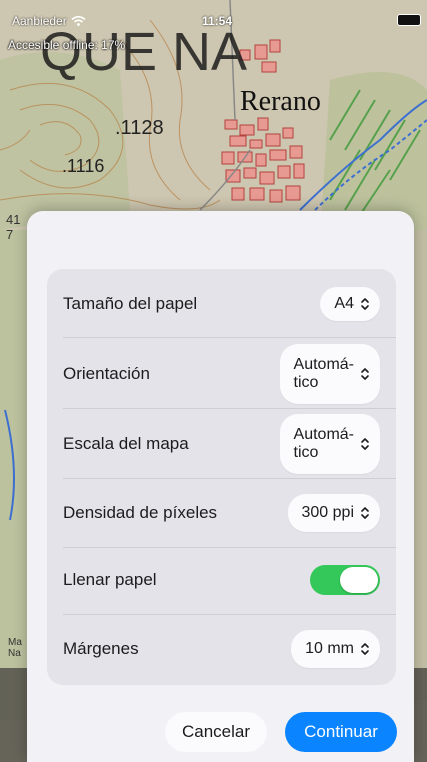 This screenshot has width=427, height=762. Describe the element at coordinates (324, 374) in the screenshot. I see `orientation-value: Automá- tico` at that location.